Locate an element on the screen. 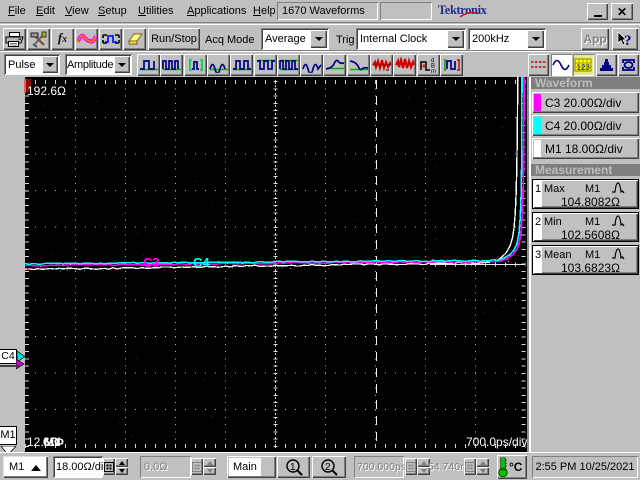  svg-text: 700.0ps/div is located at coordinates (496, 442).